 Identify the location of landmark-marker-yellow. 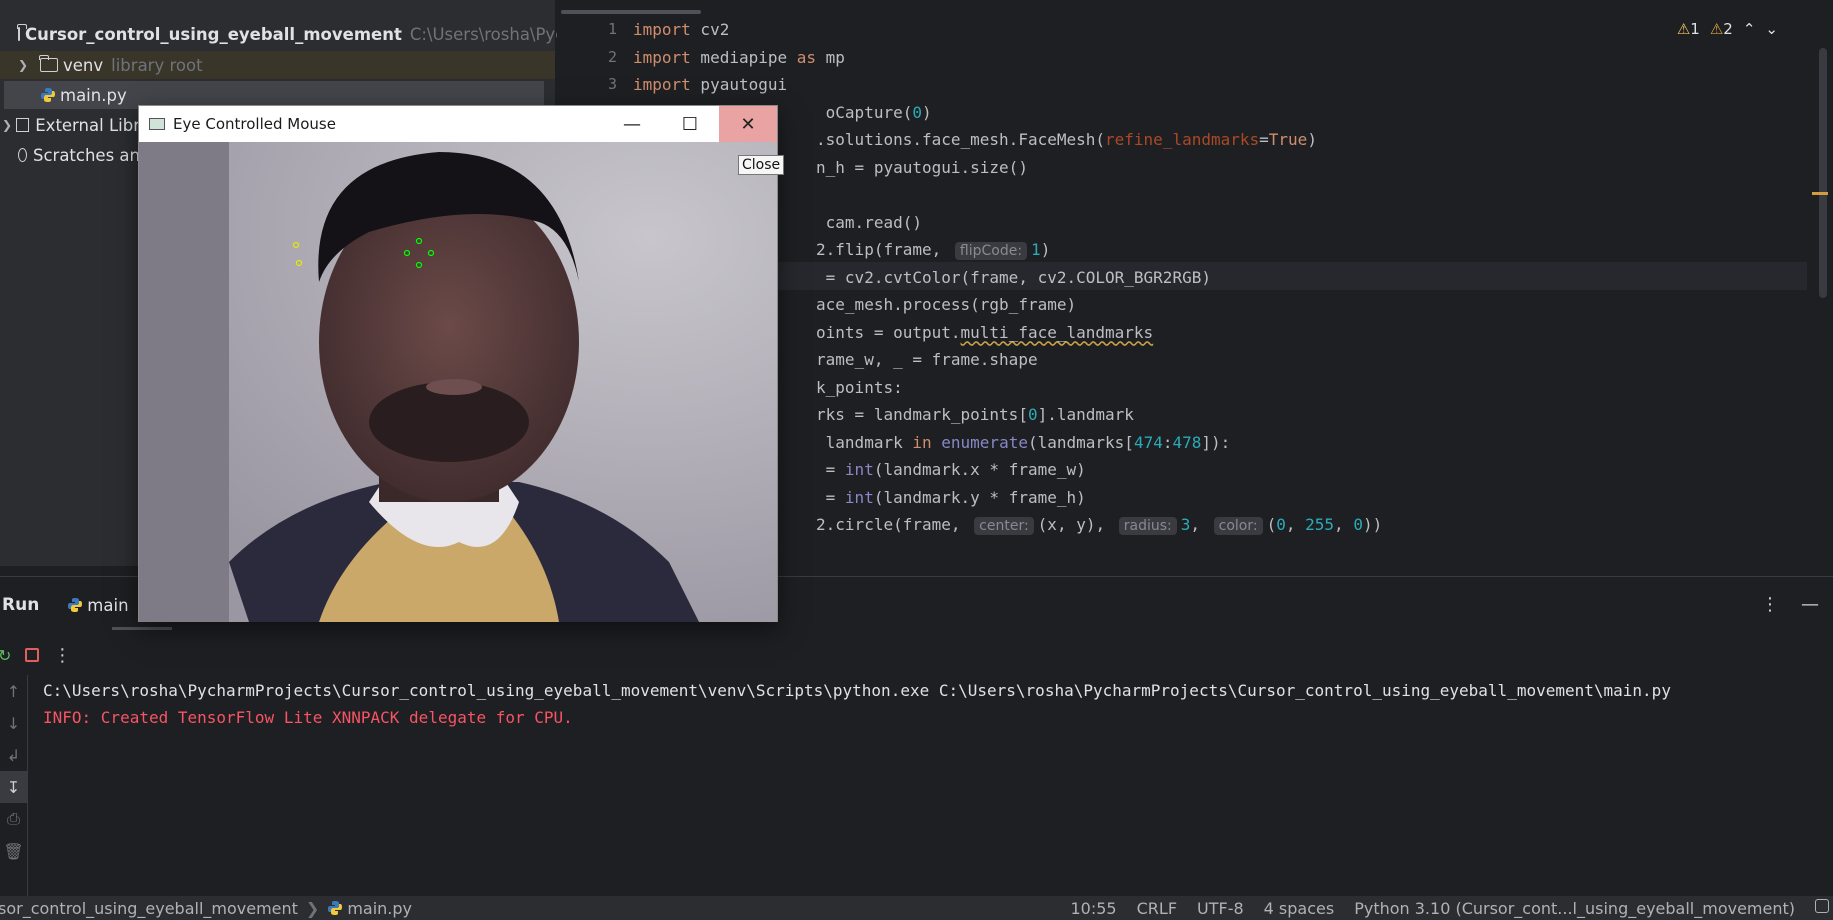
(296, 245).